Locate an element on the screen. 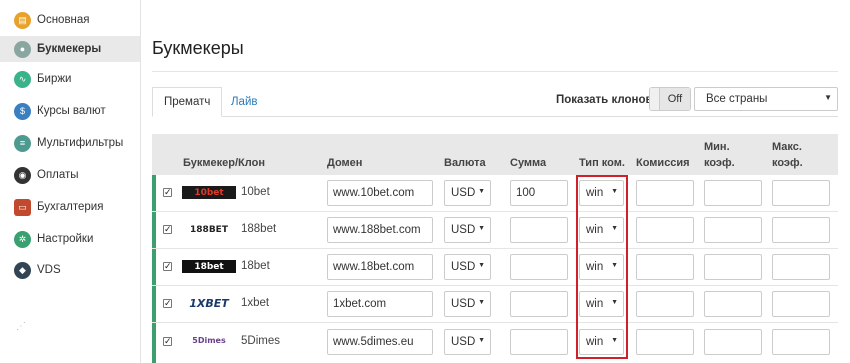 This screenshot has width=850, height=363. sidebar-item-exchanges: ∿ Биржи is located at coordinates (70, 79).